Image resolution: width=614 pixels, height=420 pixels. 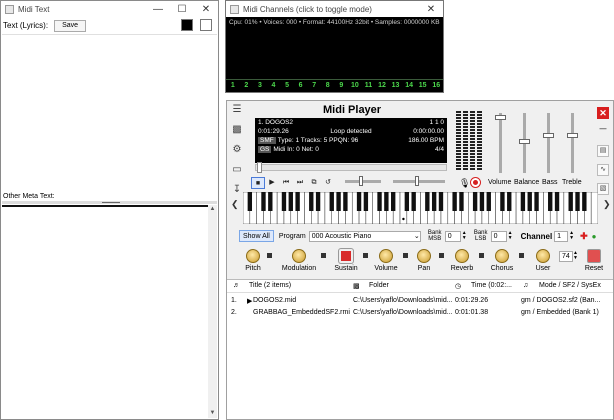 What do you see at coordinates (462, 256) in the screenshot?
I see `reverb-knob-dial` at bounding box center [462, 256].